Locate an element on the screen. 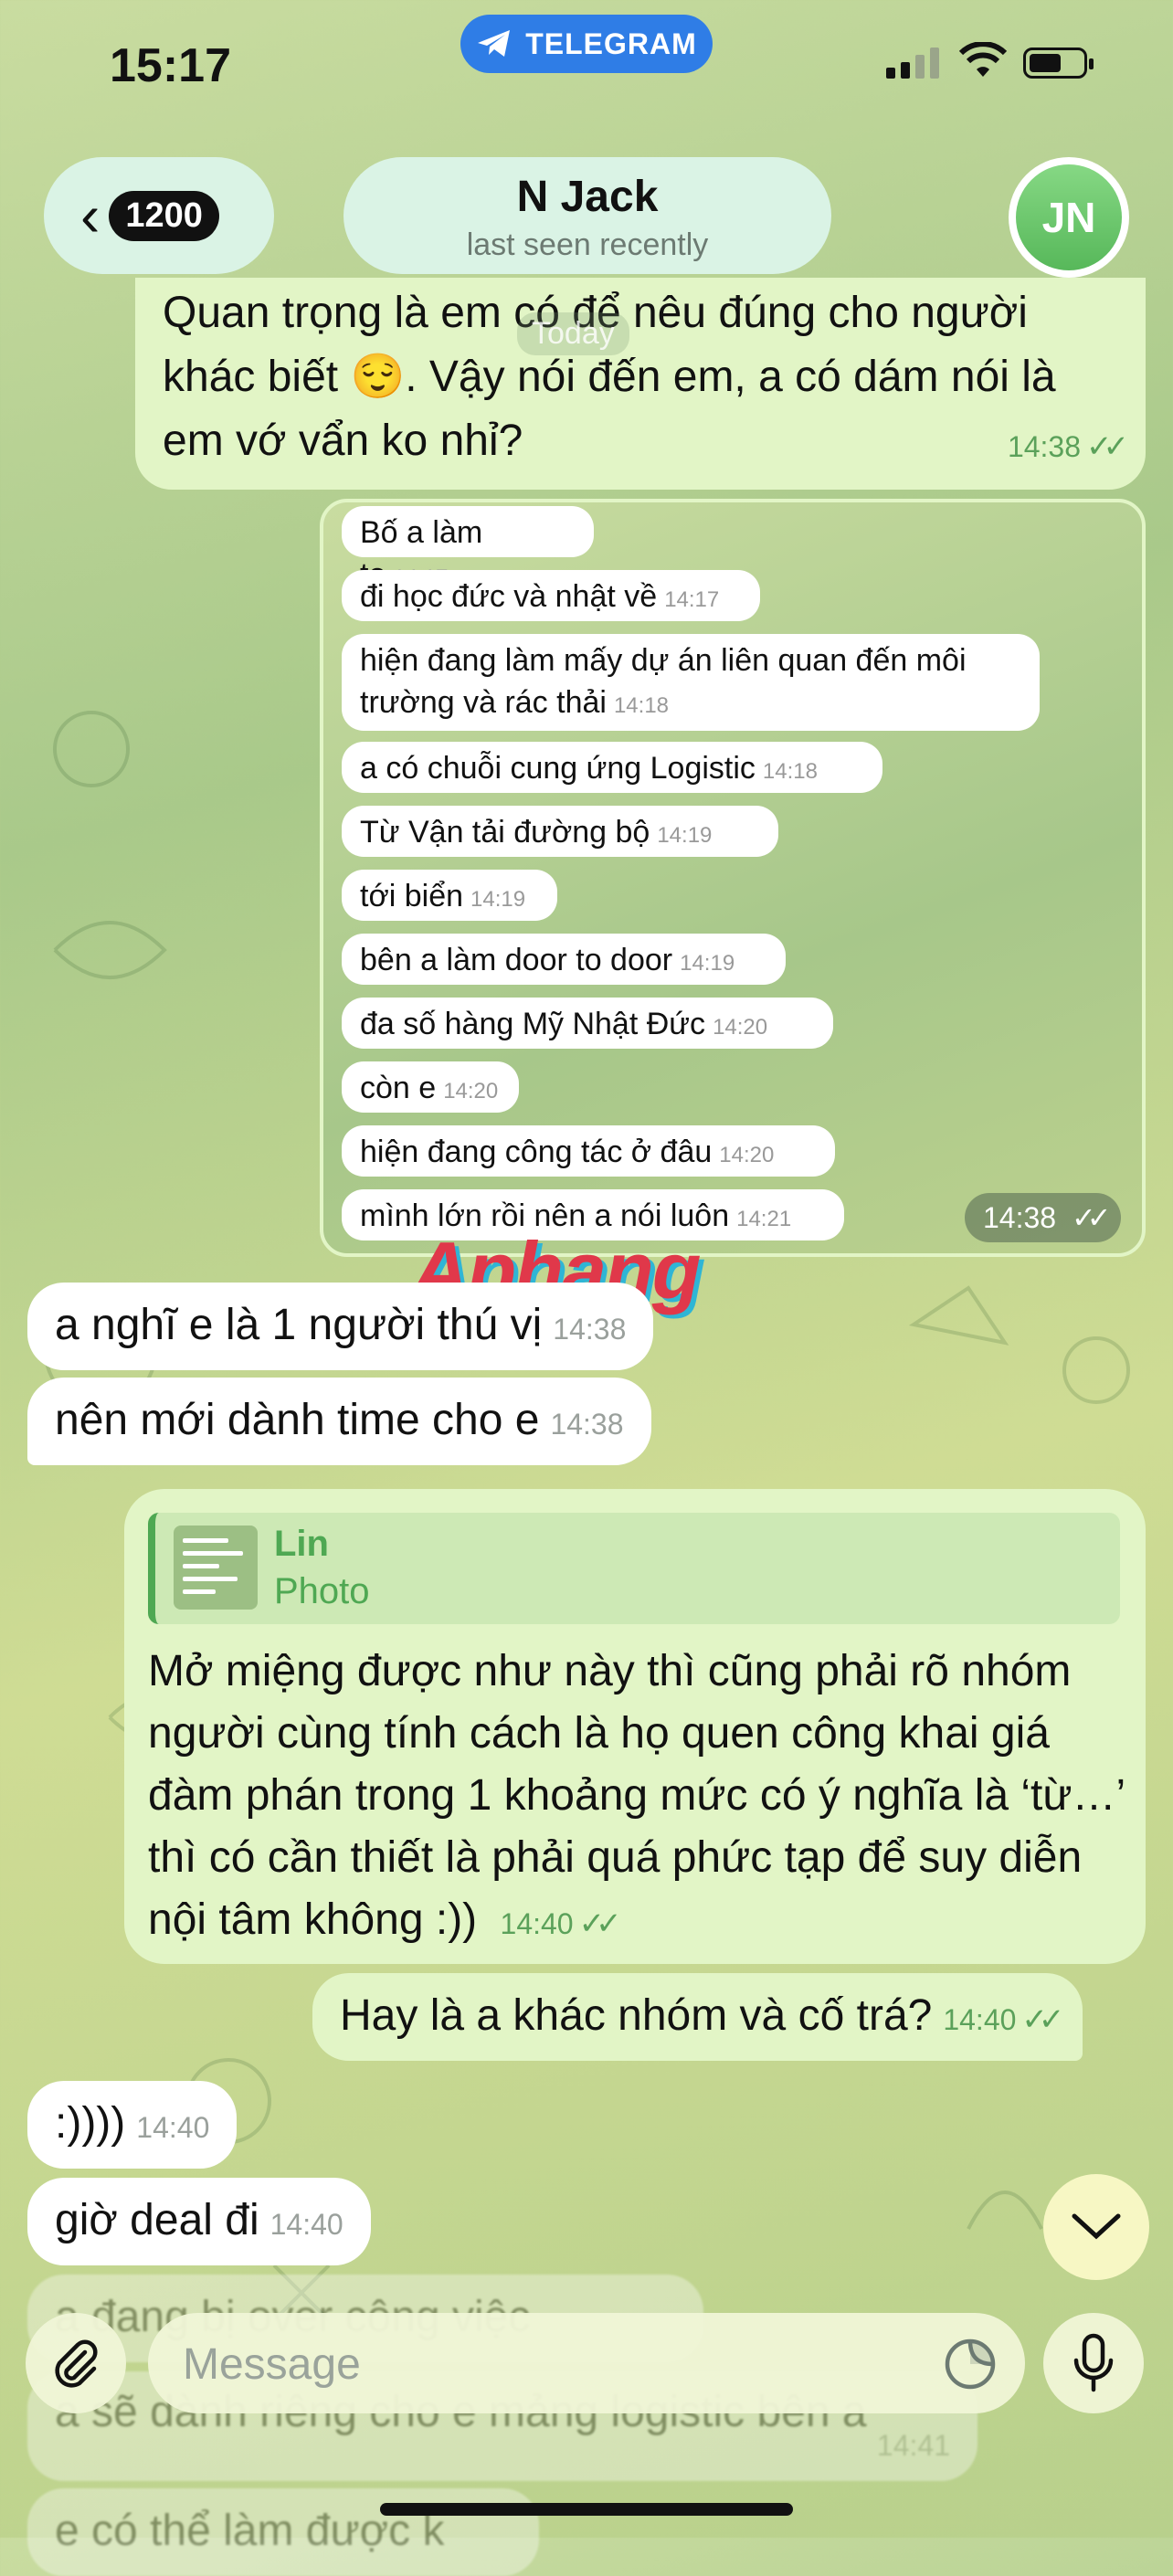 The height and width of the screenshot is (2576, 1173). scroll-down-button is located at coordinates (1096, 2227).